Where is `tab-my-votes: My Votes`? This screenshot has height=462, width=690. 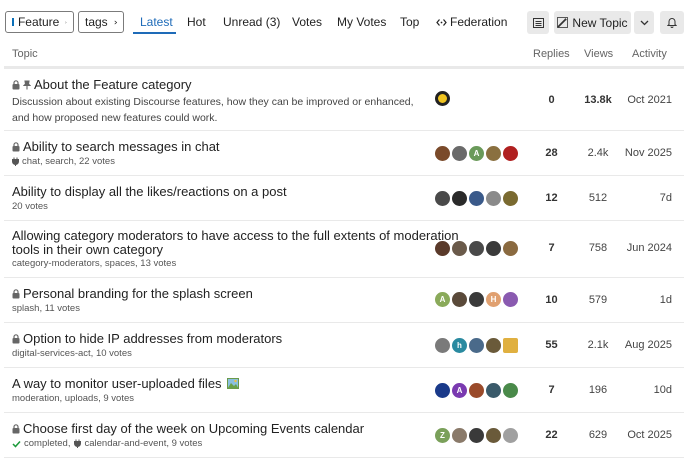 tab-my-votes: My Votes is located at coordinates (361, 22).